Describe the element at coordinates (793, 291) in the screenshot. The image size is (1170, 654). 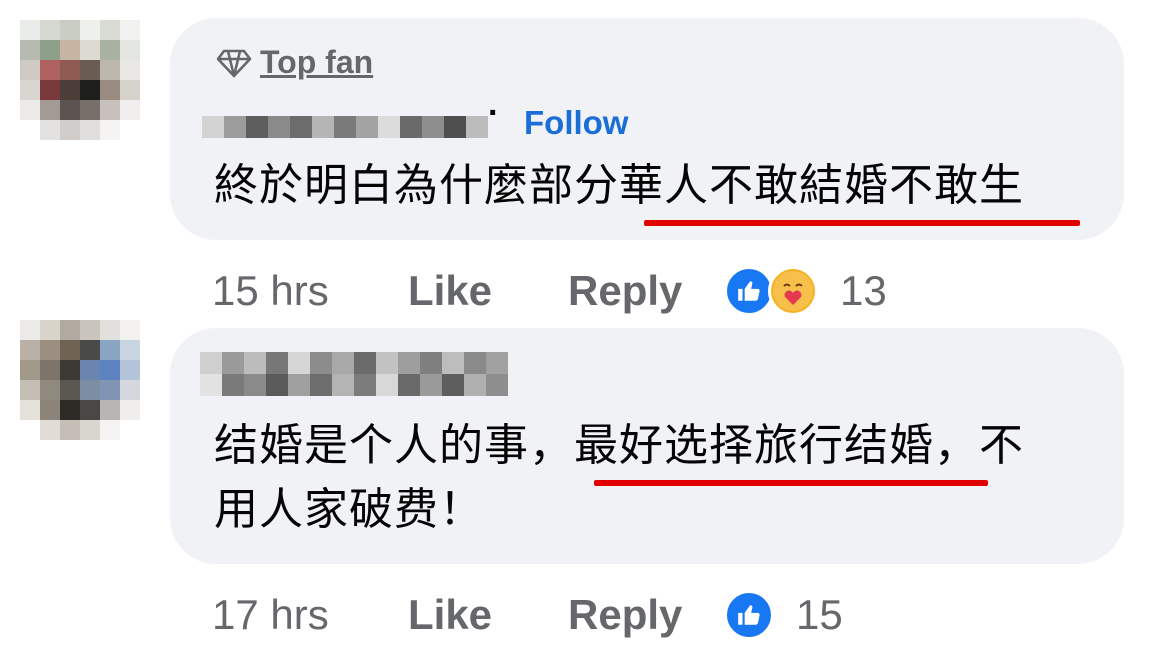
I see `care-icon` at that location.